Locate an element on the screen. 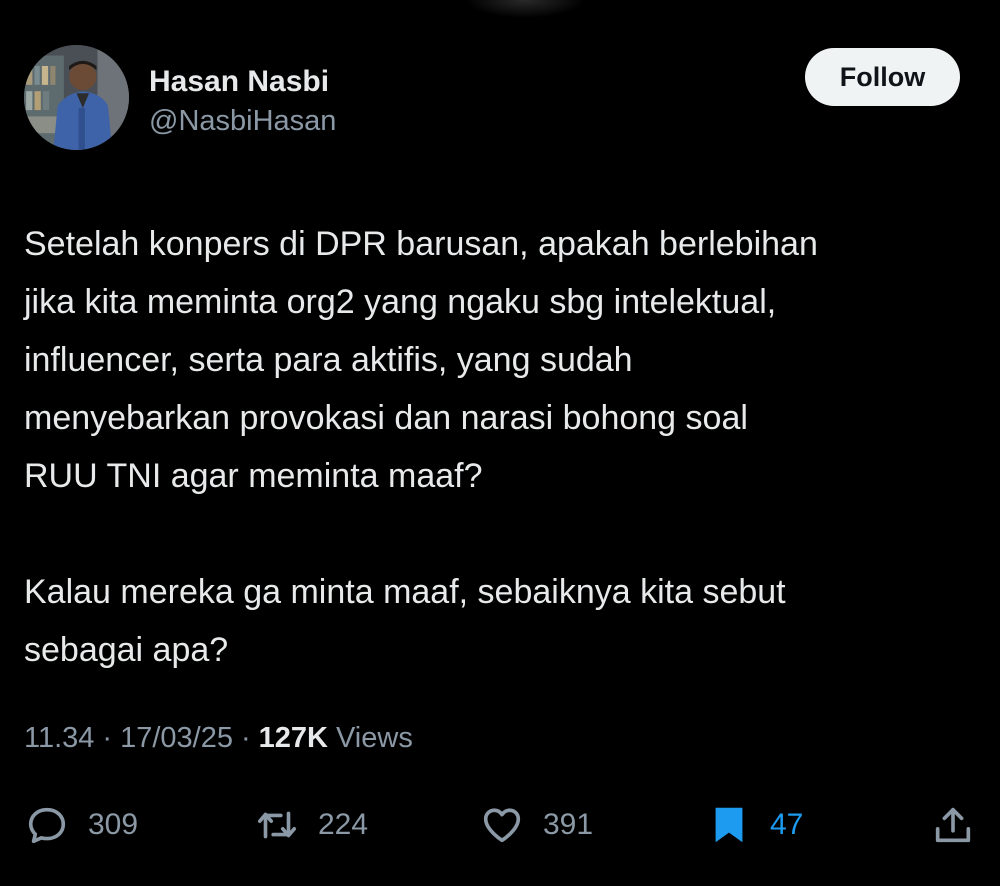 This screenshot has width=1000, height=886. tweet-meta: 11.34 · 17/03/25 · 127K Views is located at coordinates (218, 738).